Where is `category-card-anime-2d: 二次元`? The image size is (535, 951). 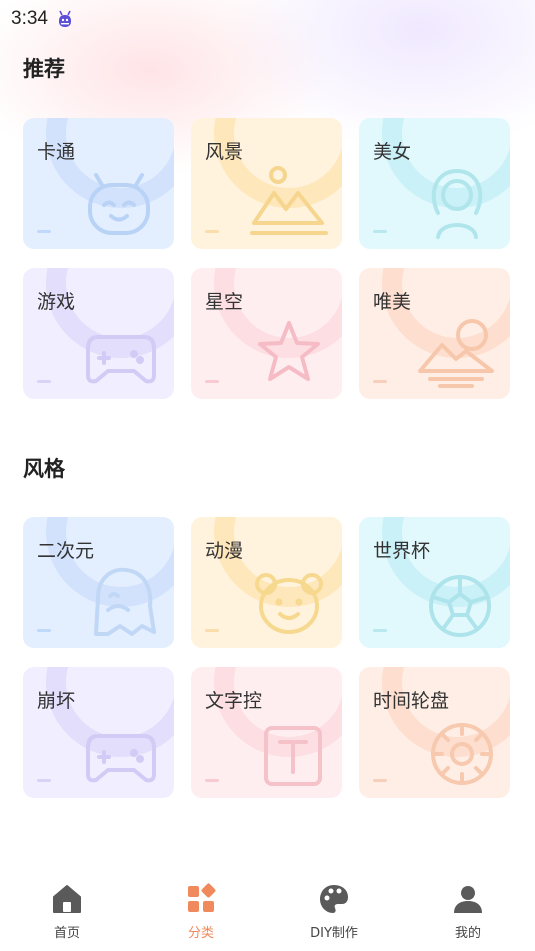 category-card-anime-2d: 二次元 is located at coordinates (98, 582).